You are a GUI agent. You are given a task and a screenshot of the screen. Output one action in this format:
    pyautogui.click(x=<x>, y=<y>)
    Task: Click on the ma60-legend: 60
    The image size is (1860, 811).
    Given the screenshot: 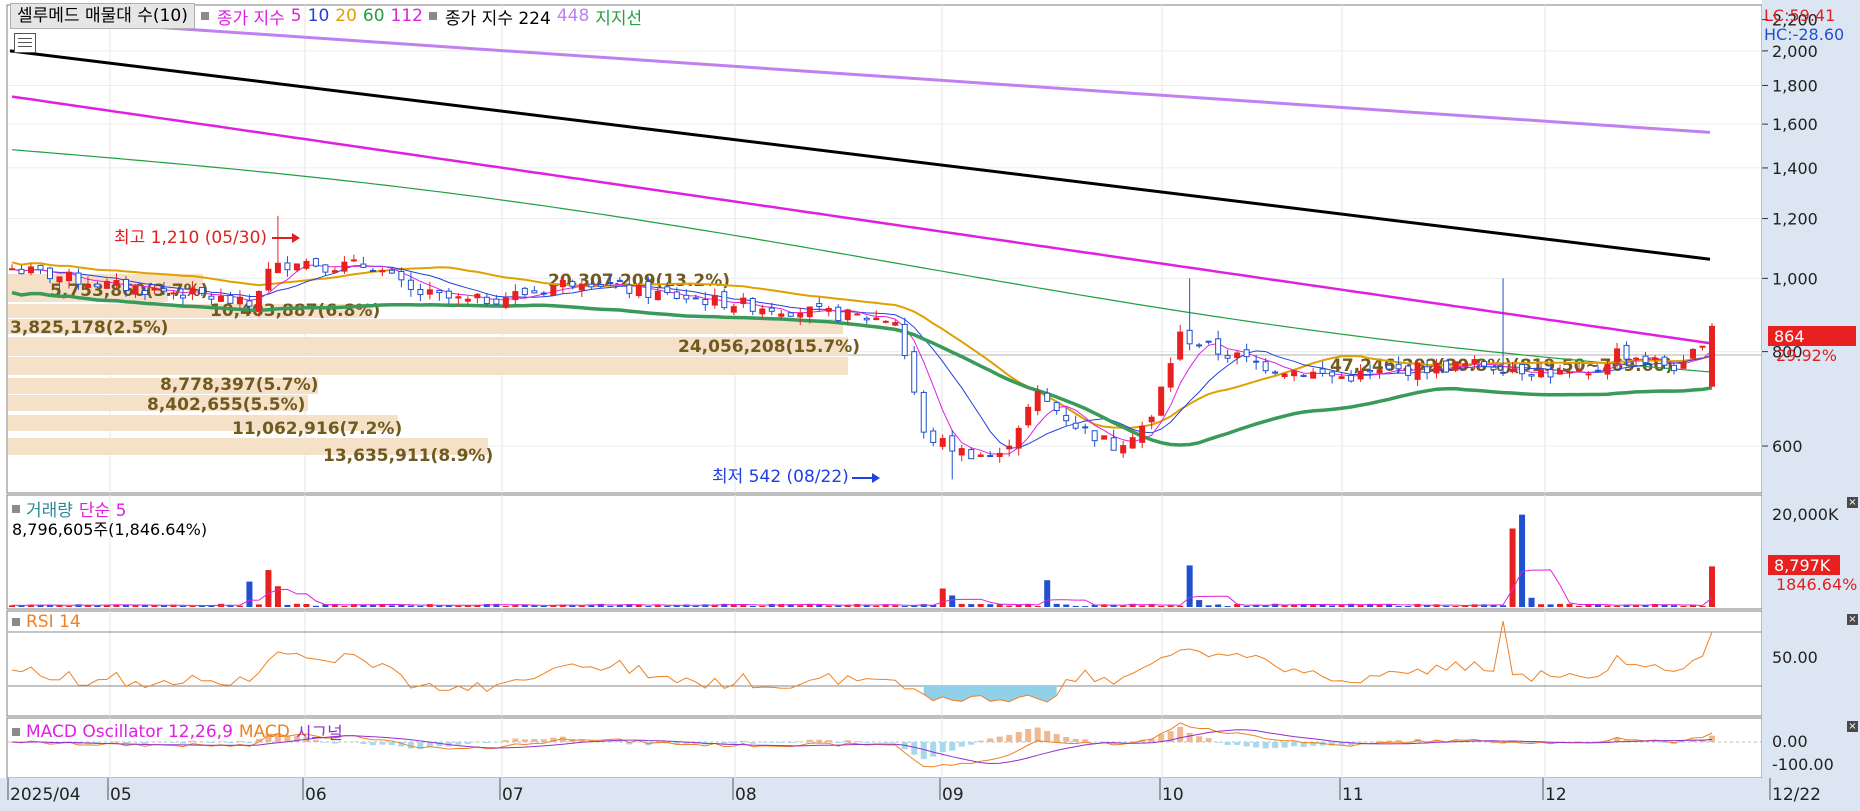 What is the action you would take?
    pyautogui.click(x=374, y=16)
    